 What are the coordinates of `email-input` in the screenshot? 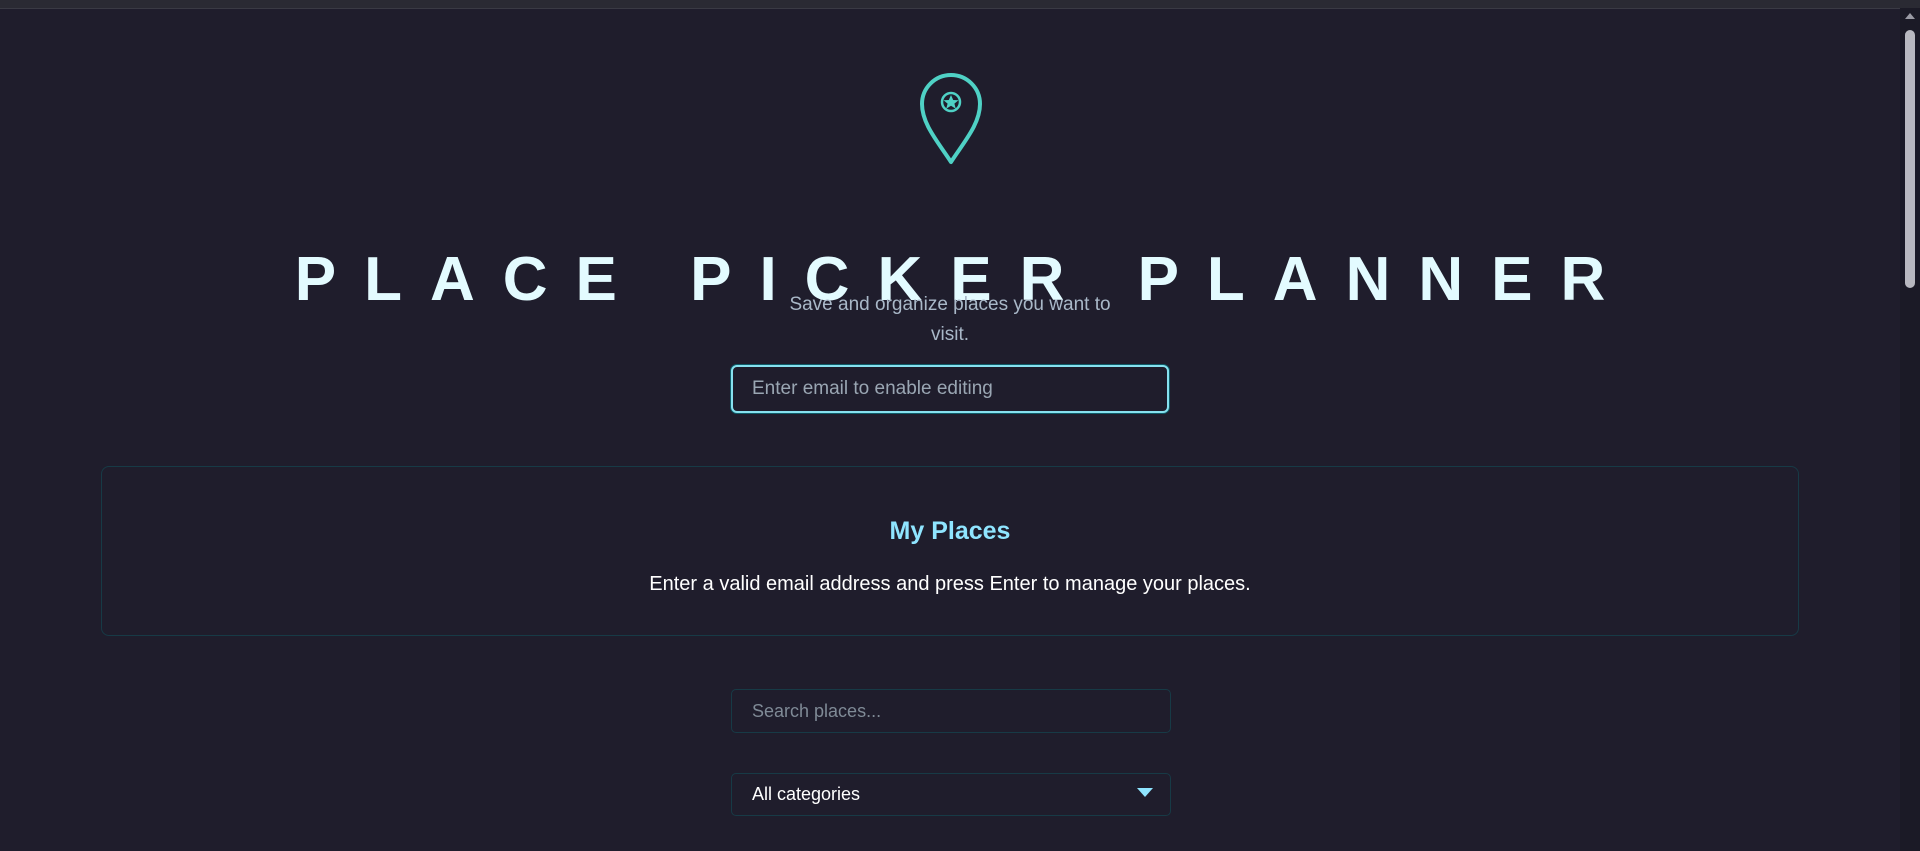 It's located at (950, 389).